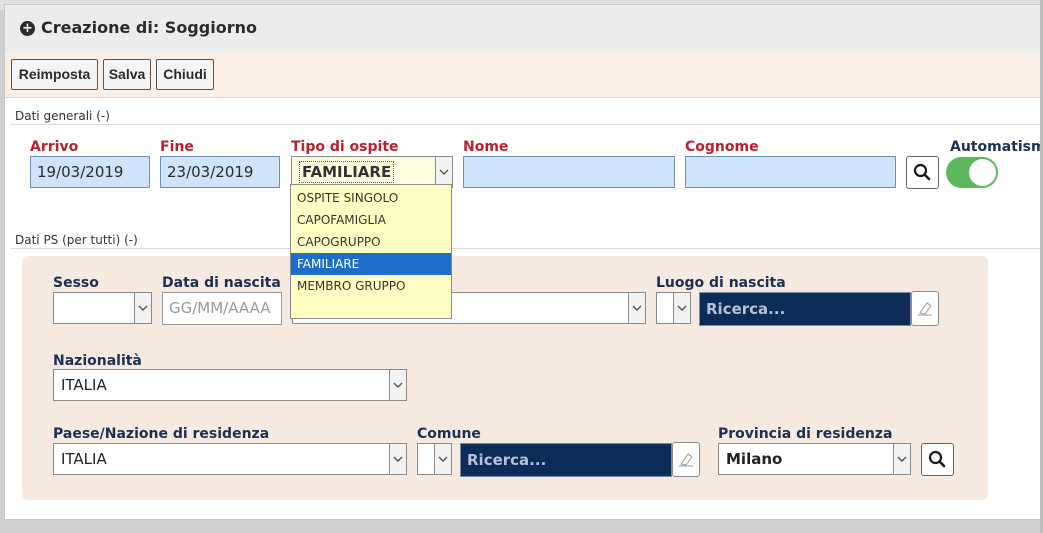 The image size is (1043, 533). I want to click on paese-residenza-select: ITALIA, so click(230, 459).